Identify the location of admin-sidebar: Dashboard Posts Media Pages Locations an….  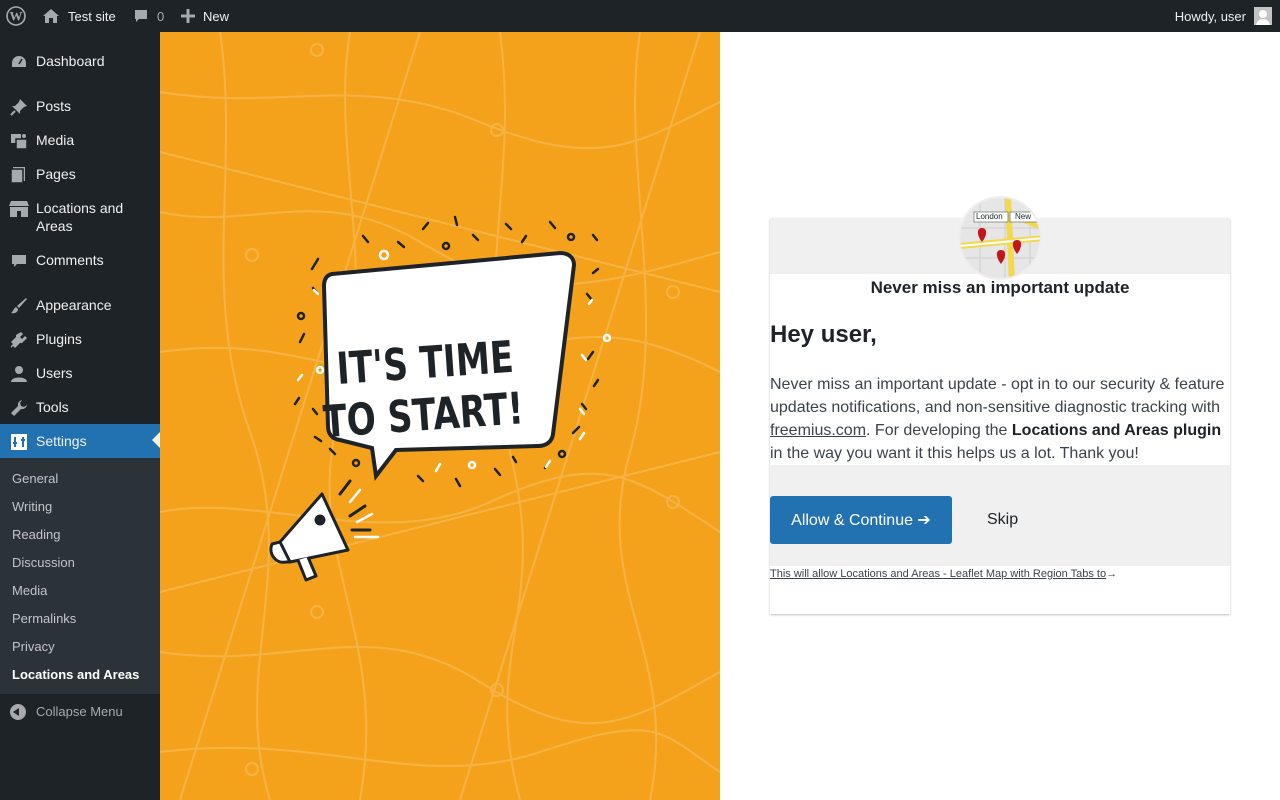
(80, 416).